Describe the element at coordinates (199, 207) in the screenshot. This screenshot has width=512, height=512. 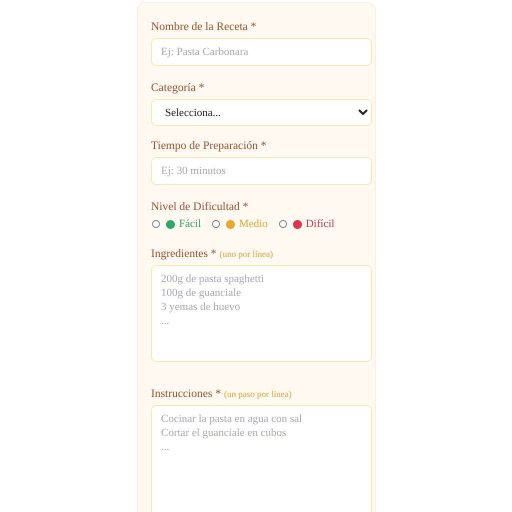
I see `field-label: Nivel de Dificultad *` at that location.